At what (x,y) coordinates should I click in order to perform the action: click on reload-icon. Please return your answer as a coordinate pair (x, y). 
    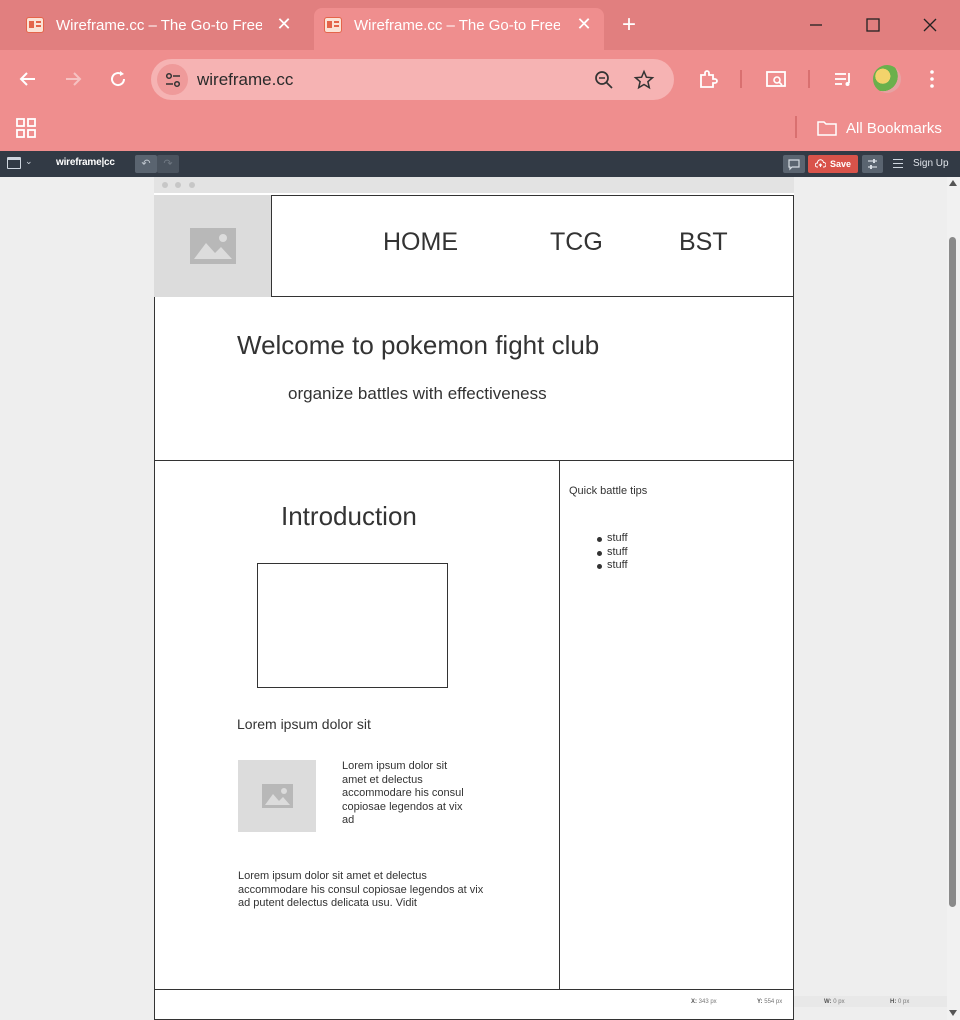
    Looking at the image, I should click on (118, 79).